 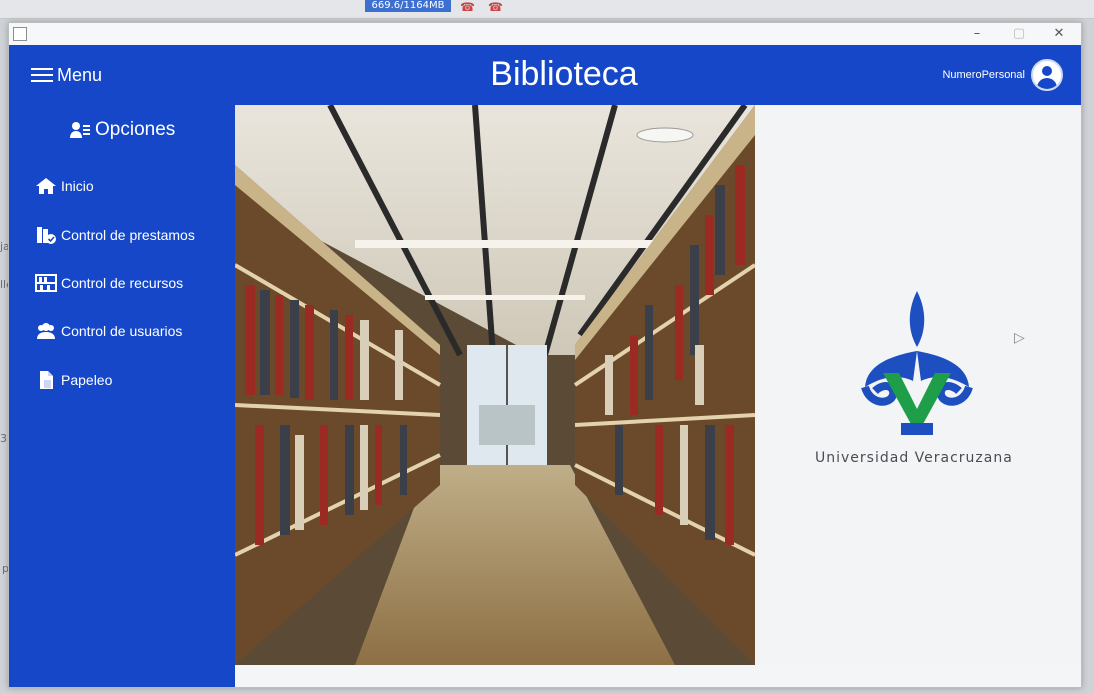 What do you see at coordinates (46, 186) in the screenshot?
I see `home-icon` at bounding box center [46, 186].